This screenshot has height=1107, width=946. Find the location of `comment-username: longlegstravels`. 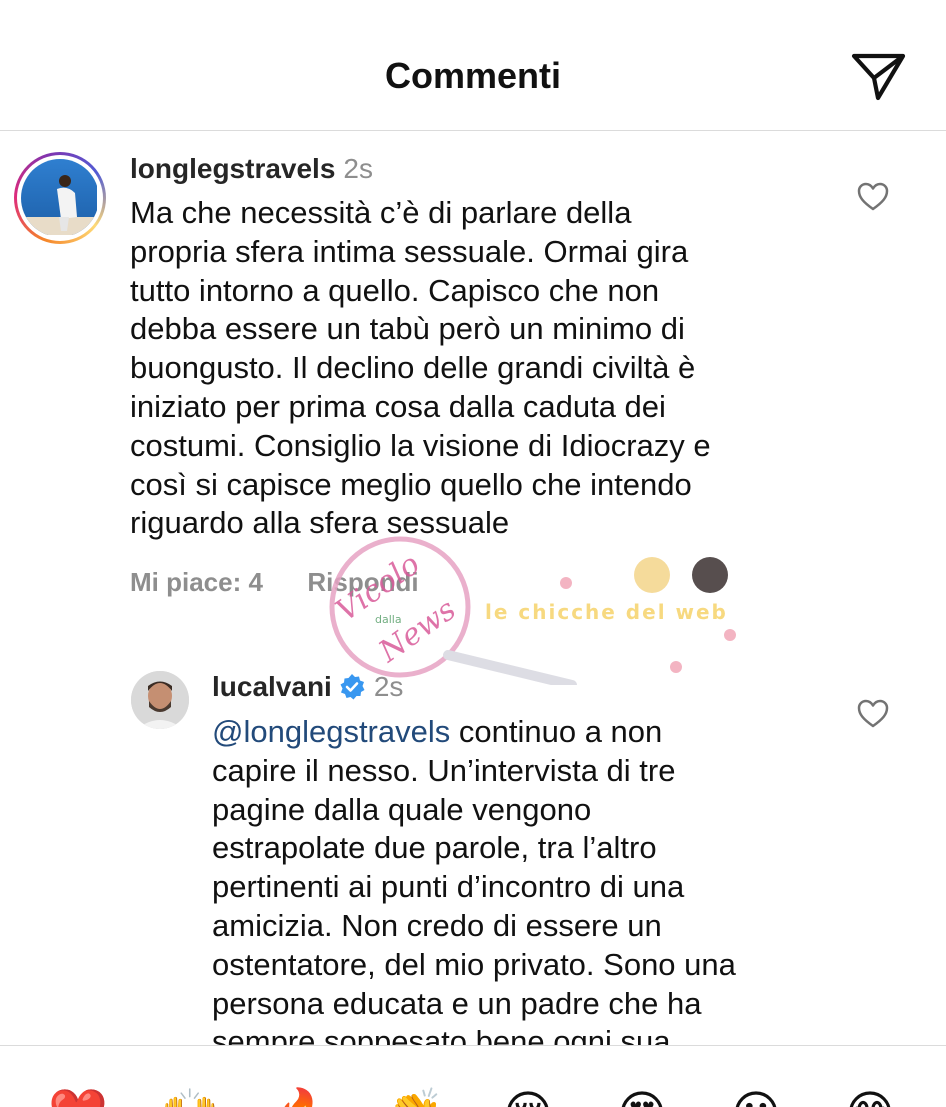

comment-username: longlegstravels is located at coordinates (232, 168).